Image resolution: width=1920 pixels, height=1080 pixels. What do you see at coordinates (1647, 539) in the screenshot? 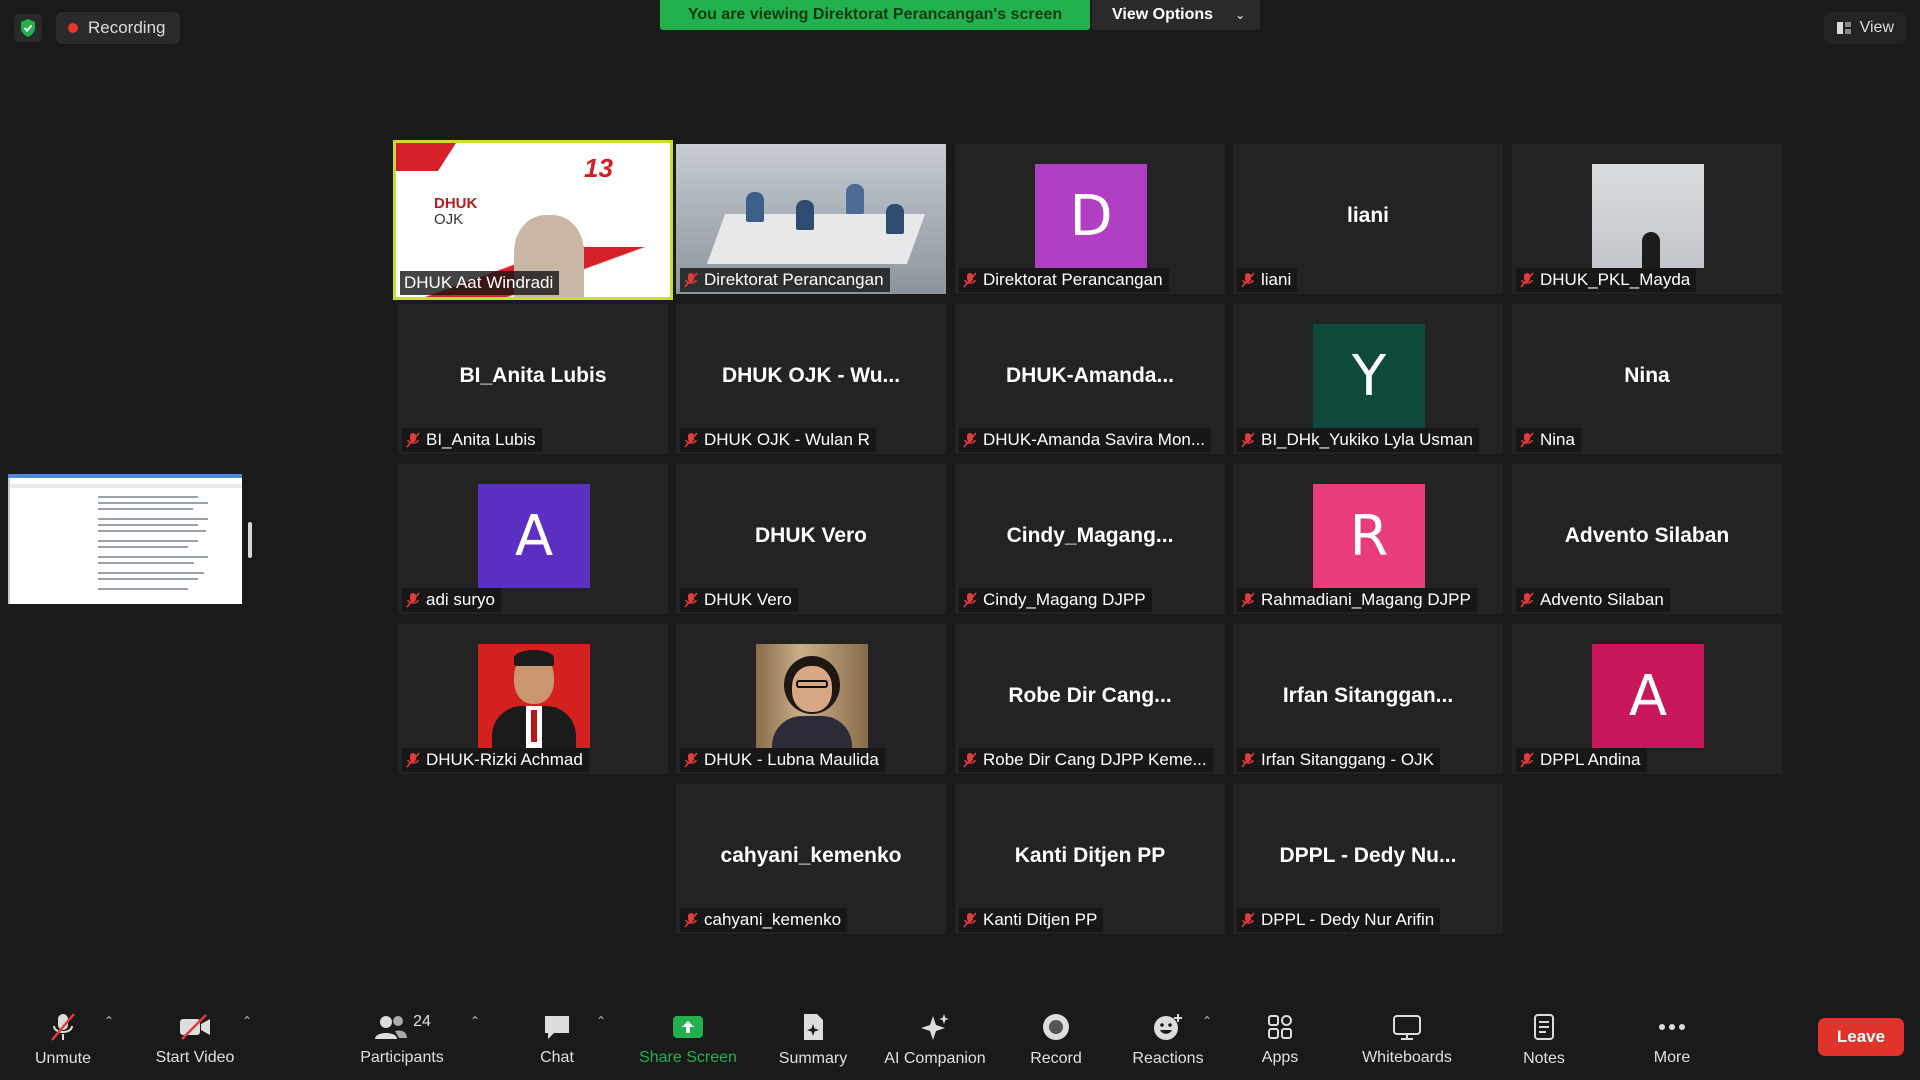
I see `participant-tile: Advento Silaban Advento Silaban` at bounding box center [1647, 539].